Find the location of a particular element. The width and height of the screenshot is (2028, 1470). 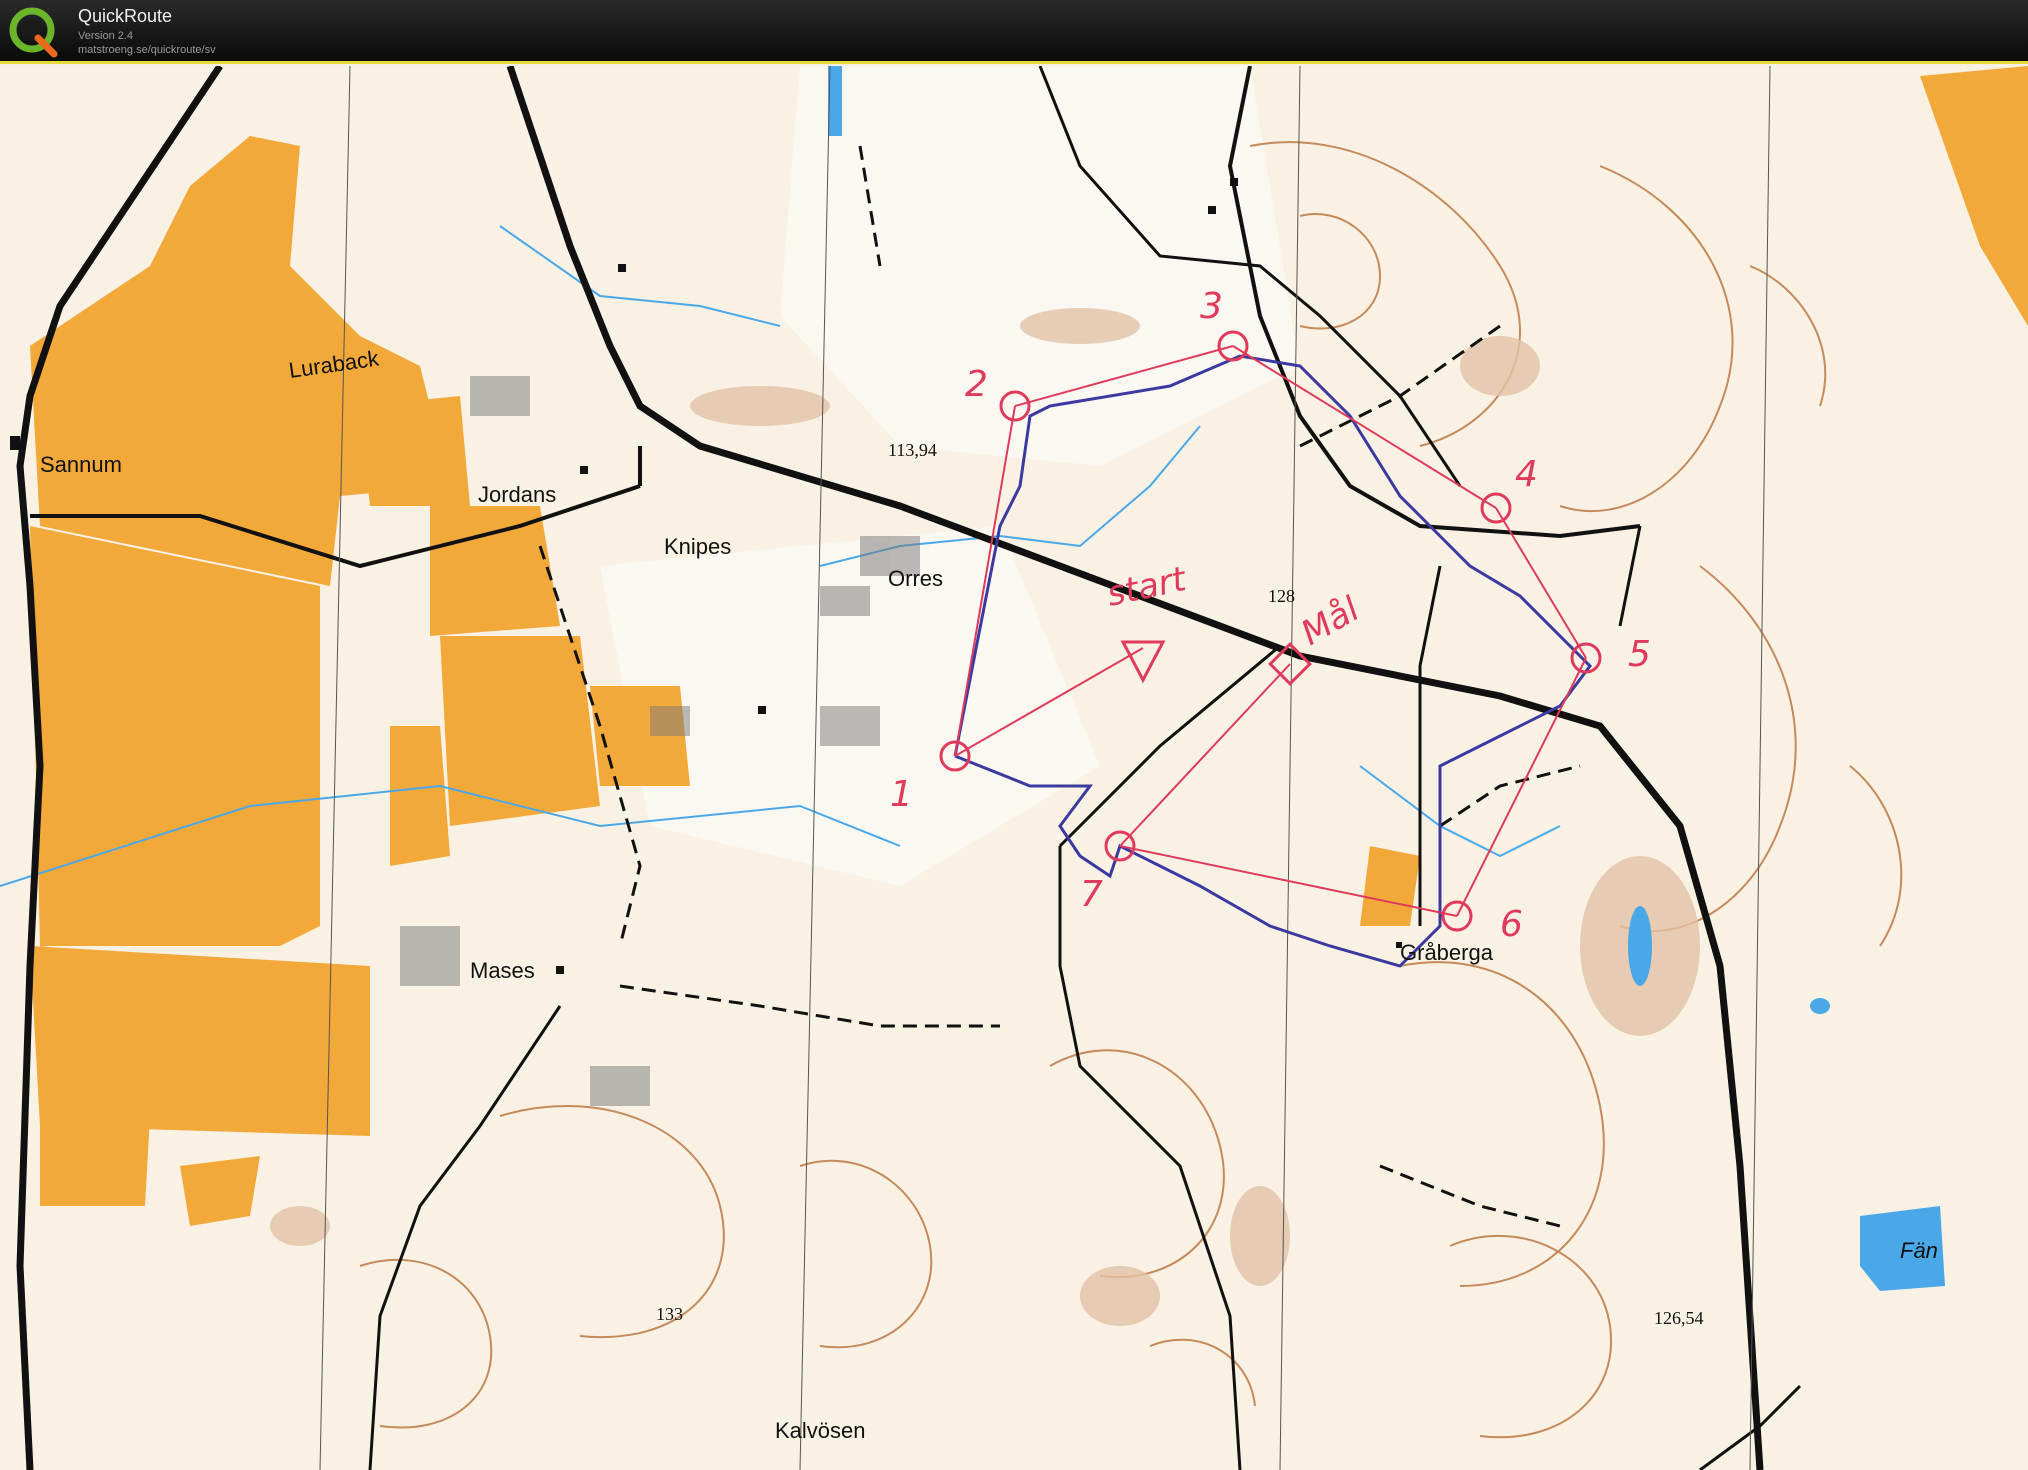

spot-height: 128 is located at coordinates (1281, 596).